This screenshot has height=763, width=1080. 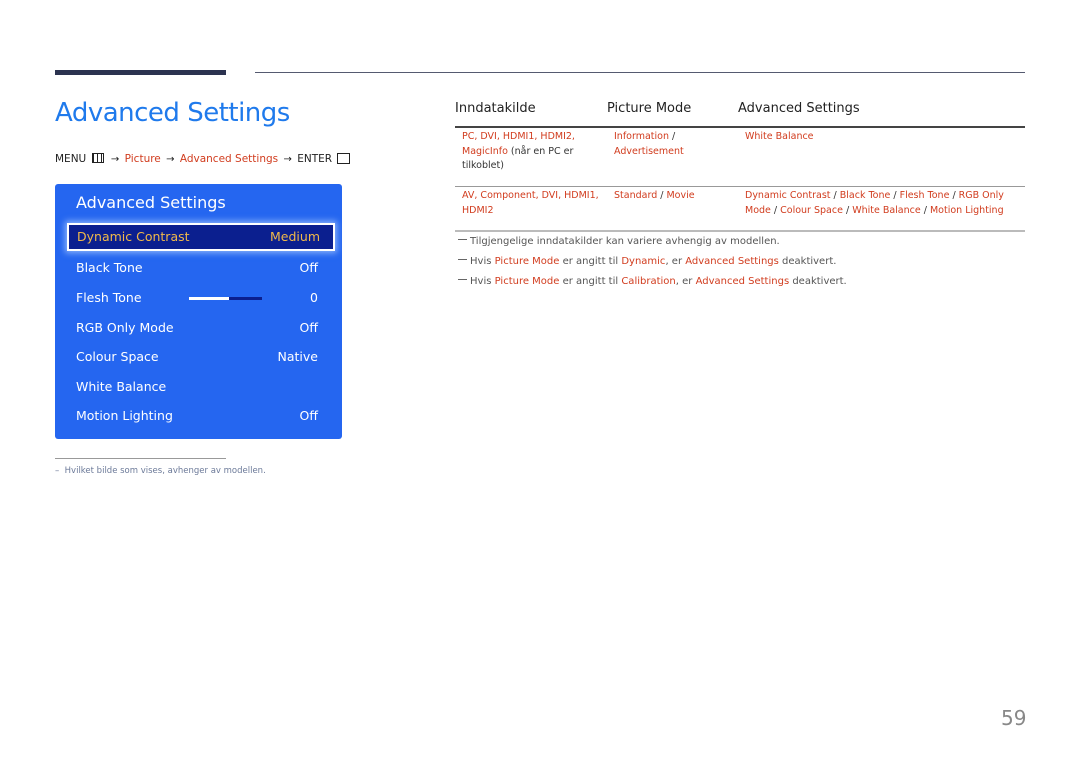 I want to click on osd-item-label: White Balance, so click(x=121, y=386).